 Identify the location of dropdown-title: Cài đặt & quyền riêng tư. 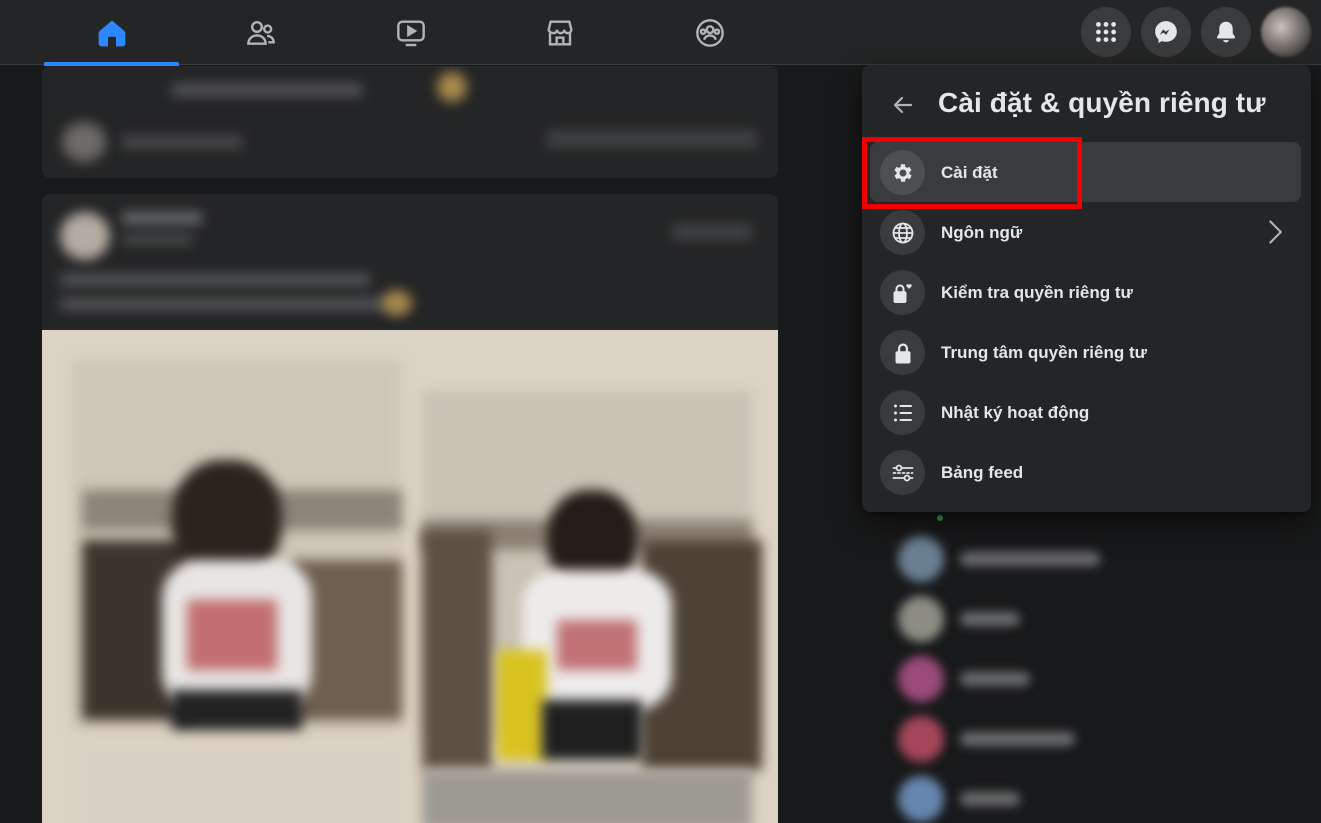
(1102, 102).